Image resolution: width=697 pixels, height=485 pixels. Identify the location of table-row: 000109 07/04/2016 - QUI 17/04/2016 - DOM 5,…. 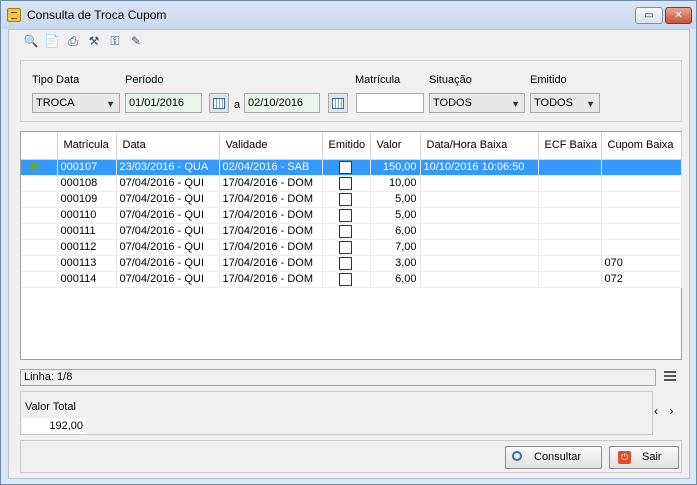
(351, 199).